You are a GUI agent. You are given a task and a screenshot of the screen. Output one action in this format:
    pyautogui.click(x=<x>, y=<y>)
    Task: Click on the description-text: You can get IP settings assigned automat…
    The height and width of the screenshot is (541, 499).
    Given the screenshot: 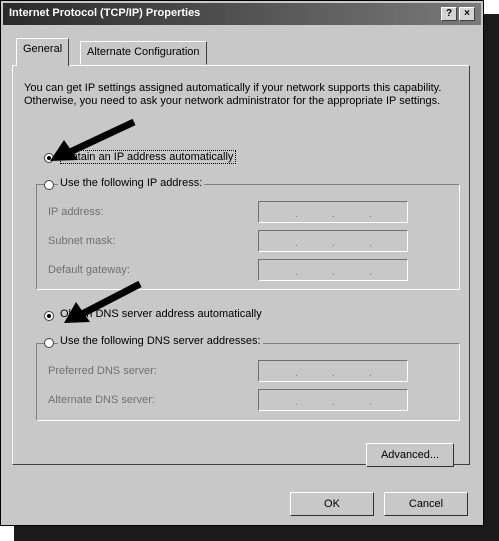 What is the action you would take?
    pyautogui.click(x=233, y=94)
    